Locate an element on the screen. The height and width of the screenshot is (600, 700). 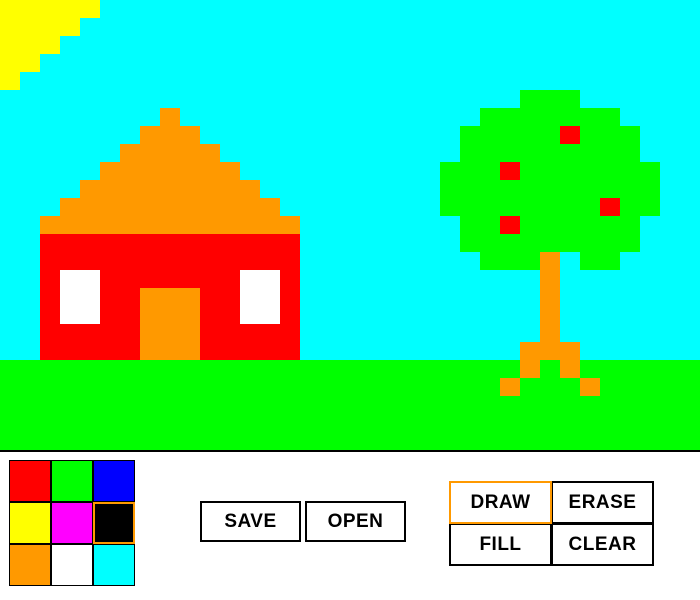
color-palette is located at coordinates (72, 523).